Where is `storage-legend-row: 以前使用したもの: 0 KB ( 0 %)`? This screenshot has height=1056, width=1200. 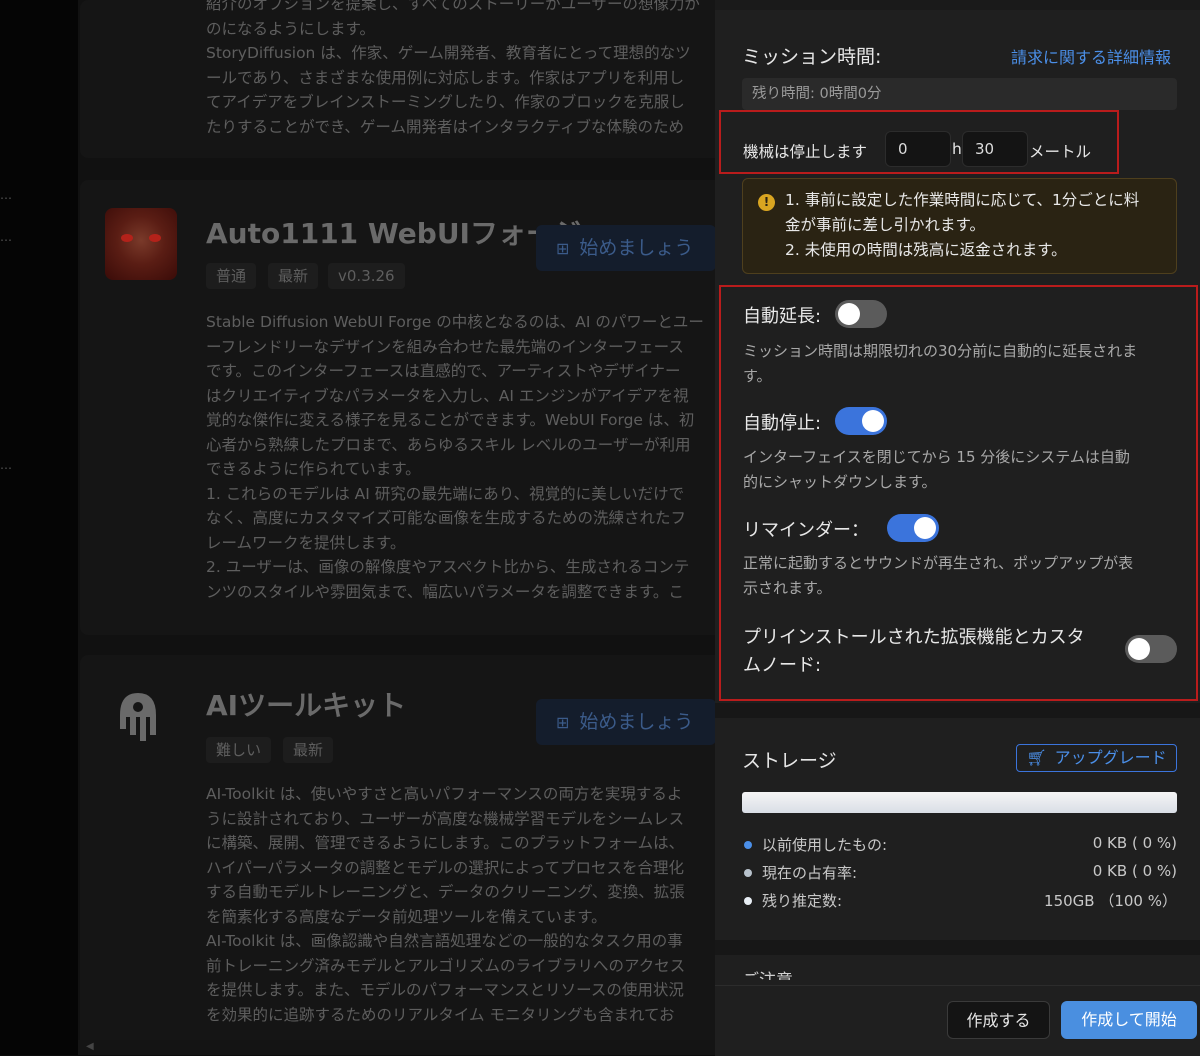
storage-legend-row: 以前使用したもの: 0 KB ( 0 %) is located at coordinates (959, 845).